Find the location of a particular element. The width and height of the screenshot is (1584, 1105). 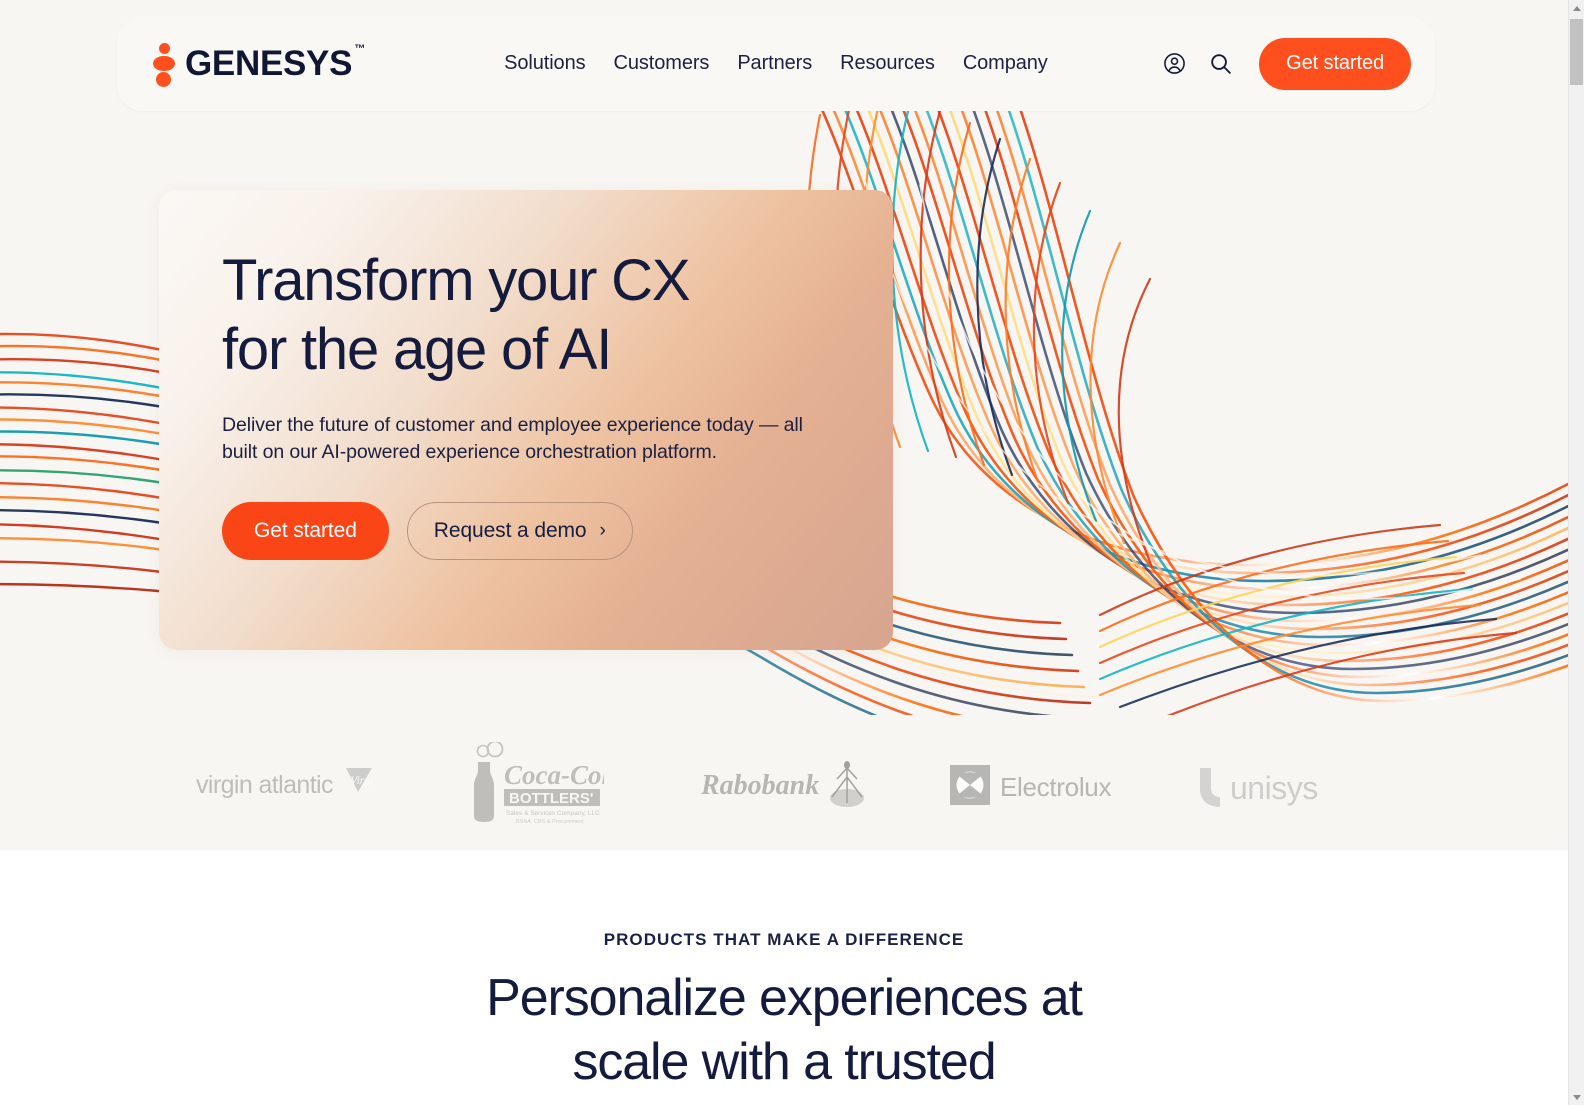

section-title-line-3: platform is located at coordinates (784, 1102).